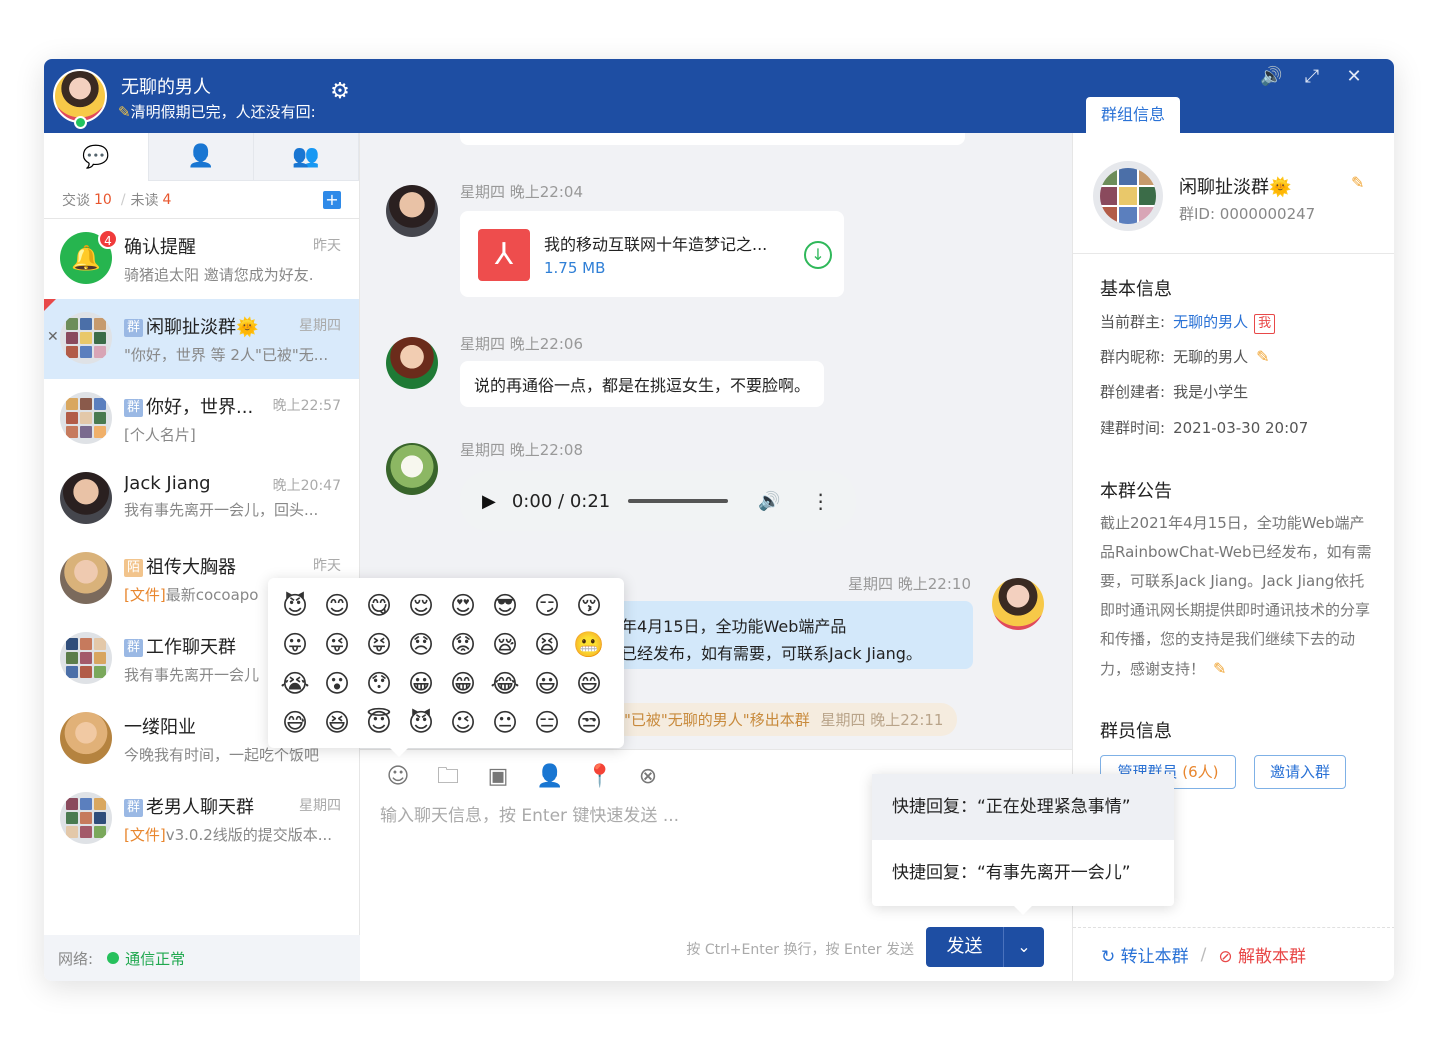  I want to click on emoji-item: 😉, so click(463, 722).